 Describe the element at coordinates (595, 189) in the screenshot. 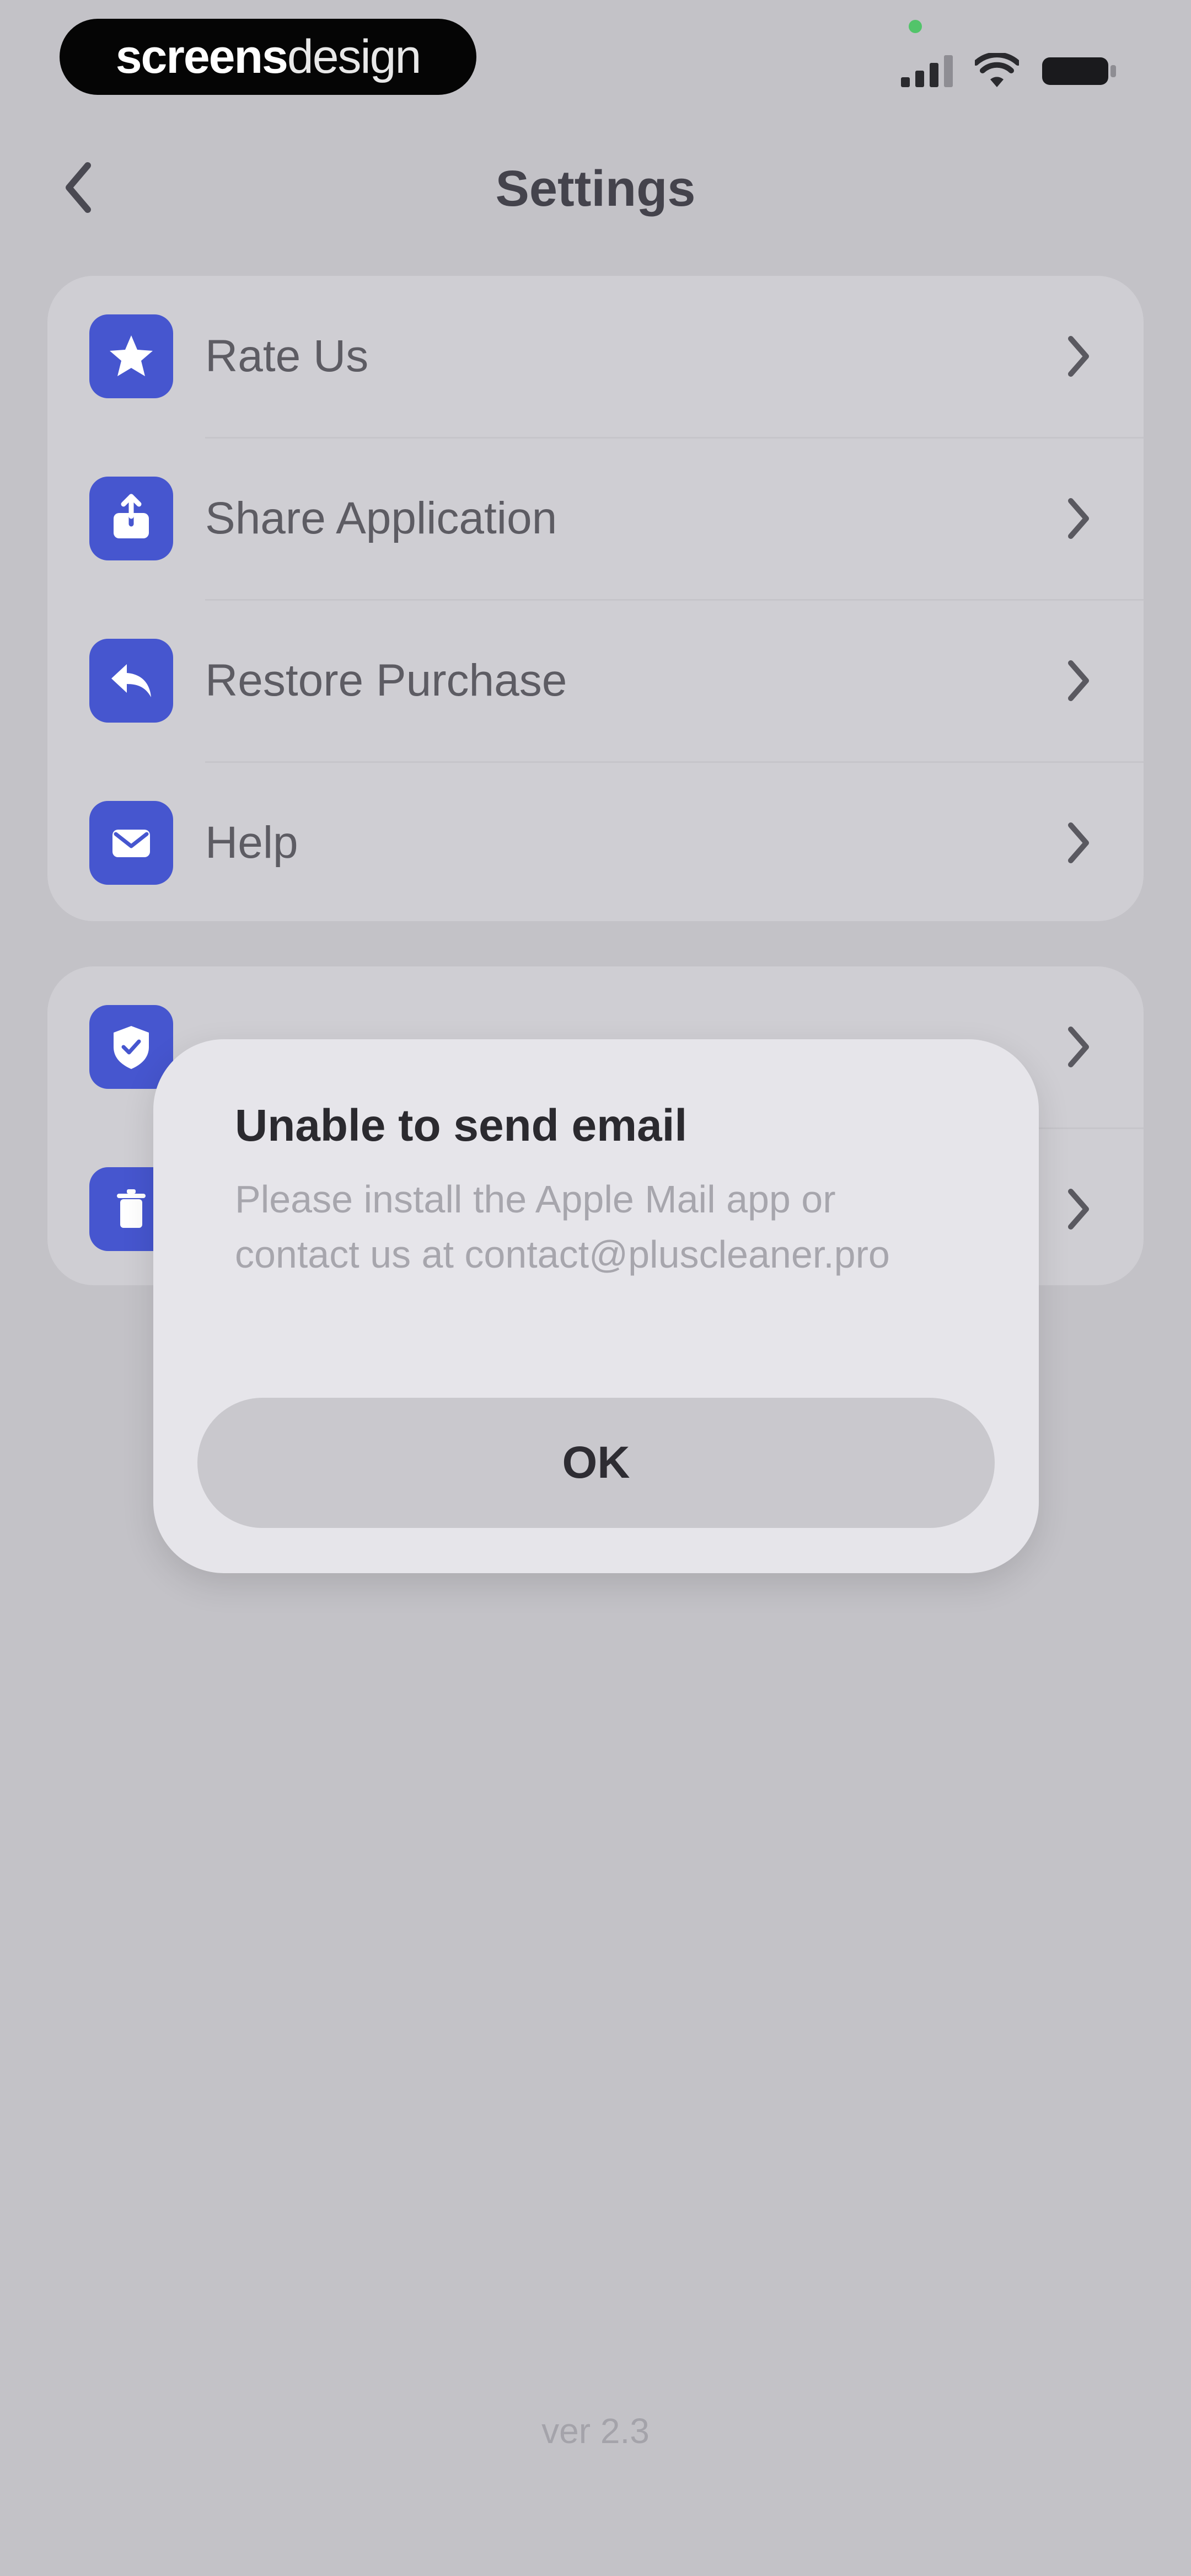

I see `page-title: Settings` at that location.